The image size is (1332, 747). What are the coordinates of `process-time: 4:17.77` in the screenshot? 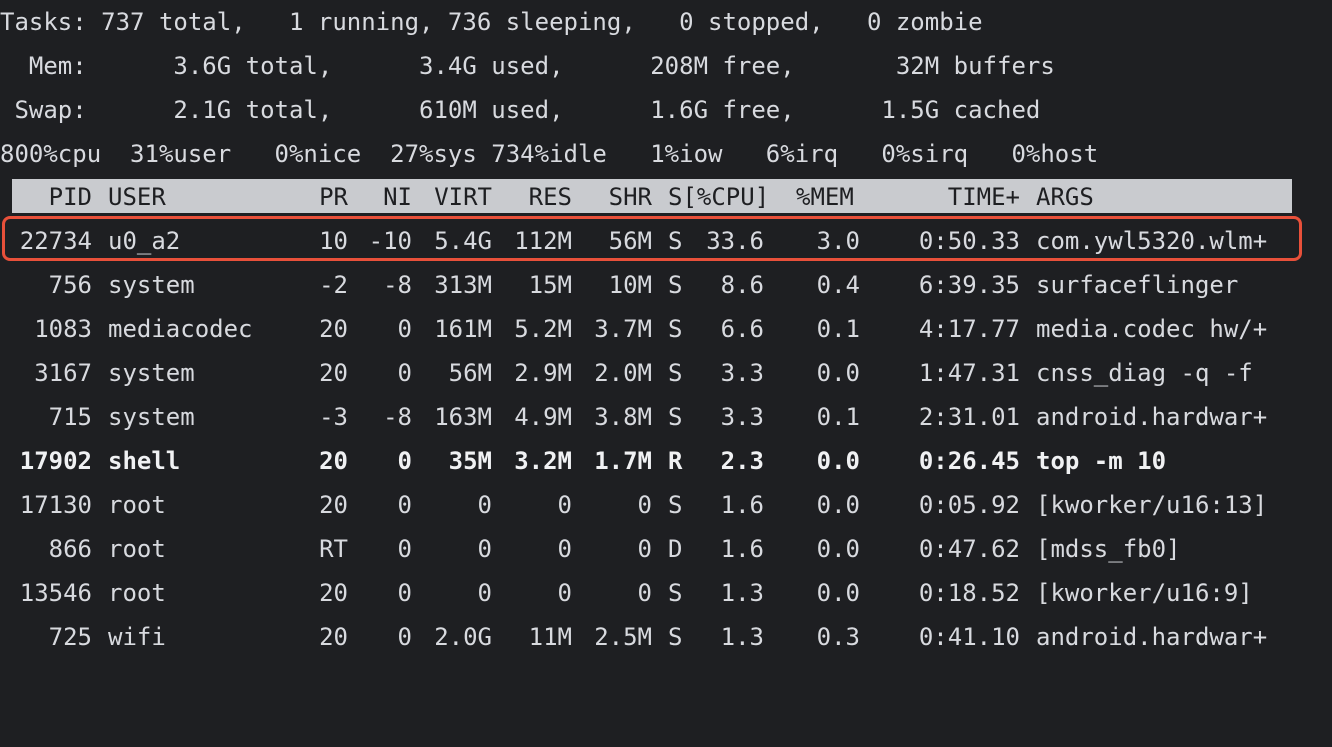 It's located at (969, 329).